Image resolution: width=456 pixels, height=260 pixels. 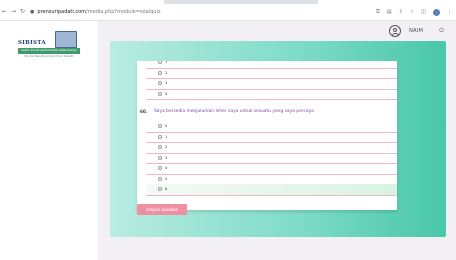 I want to click on save-answer-button: Simpan Jawaban, so click(x=162, y=209).